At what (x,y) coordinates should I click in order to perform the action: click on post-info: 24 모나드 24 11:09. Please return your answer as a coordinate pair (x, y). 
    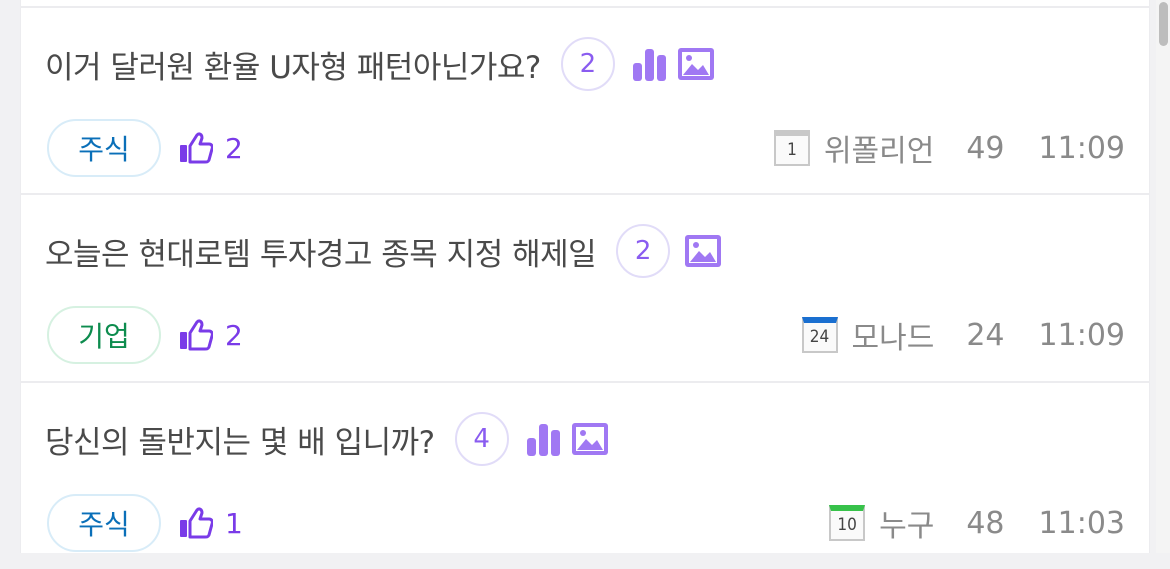
    Looking at the image, I should click on (963, 335).